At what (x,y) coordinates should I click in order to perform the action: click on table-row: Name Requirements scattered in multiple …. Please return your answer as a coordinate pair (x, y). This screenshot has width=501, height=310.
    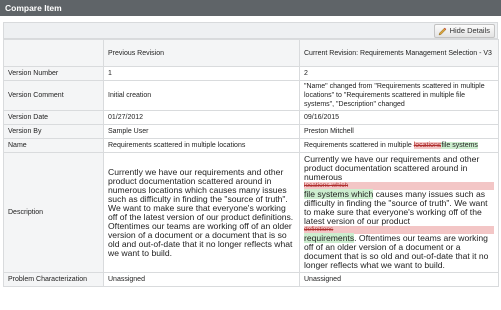
    Looking at the image, I should click on (251, 145).